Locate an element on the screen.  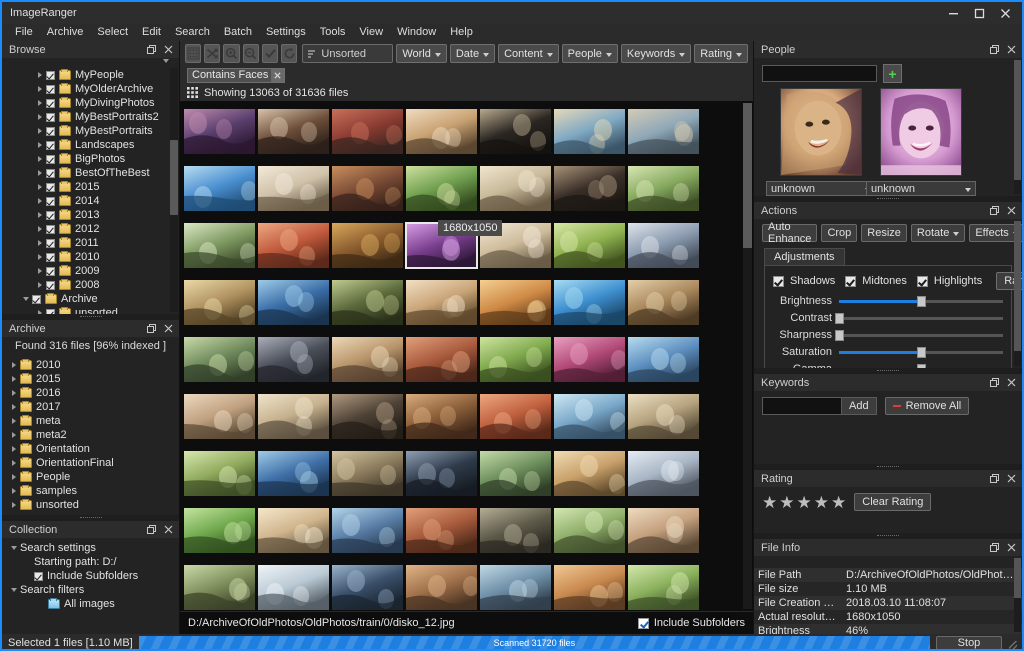
fileinfo-scrollbar is located at coordinates (1017, 595).